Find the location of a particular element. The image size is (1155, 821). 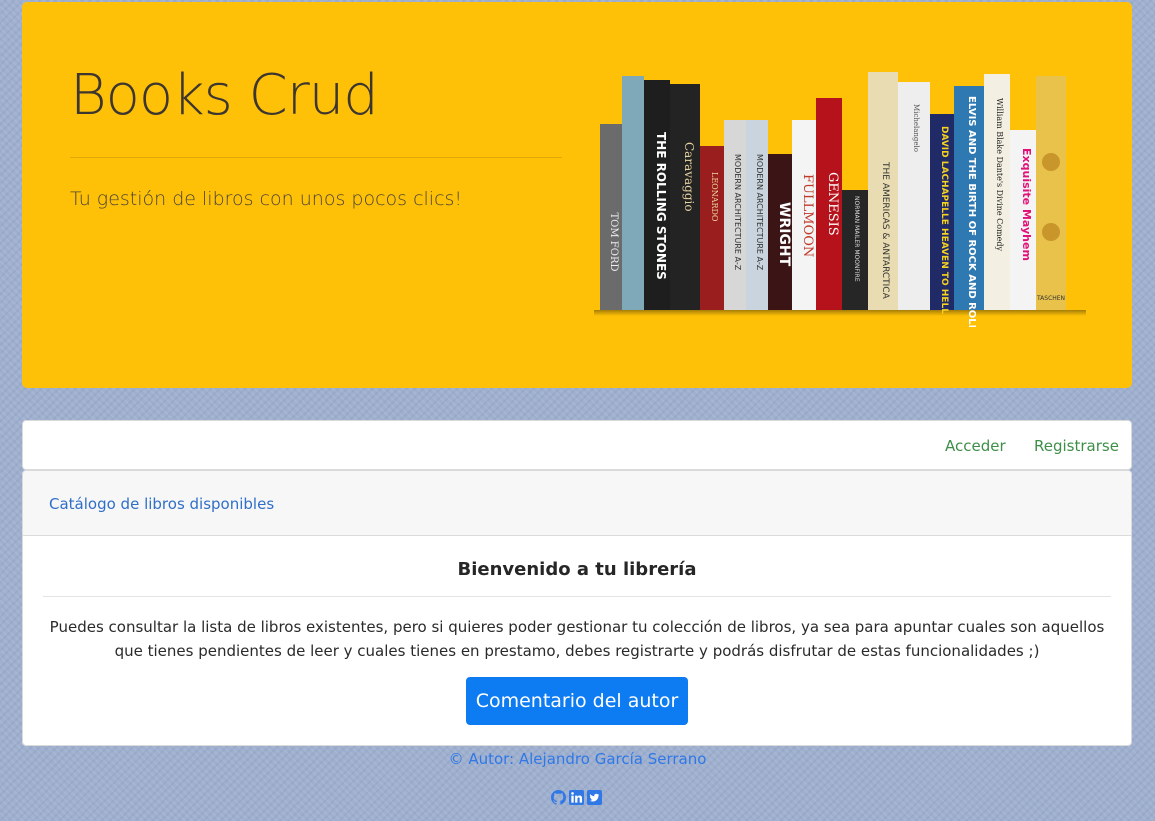

book-spine-text: Michelangelo is located at coordinates (916, 128).